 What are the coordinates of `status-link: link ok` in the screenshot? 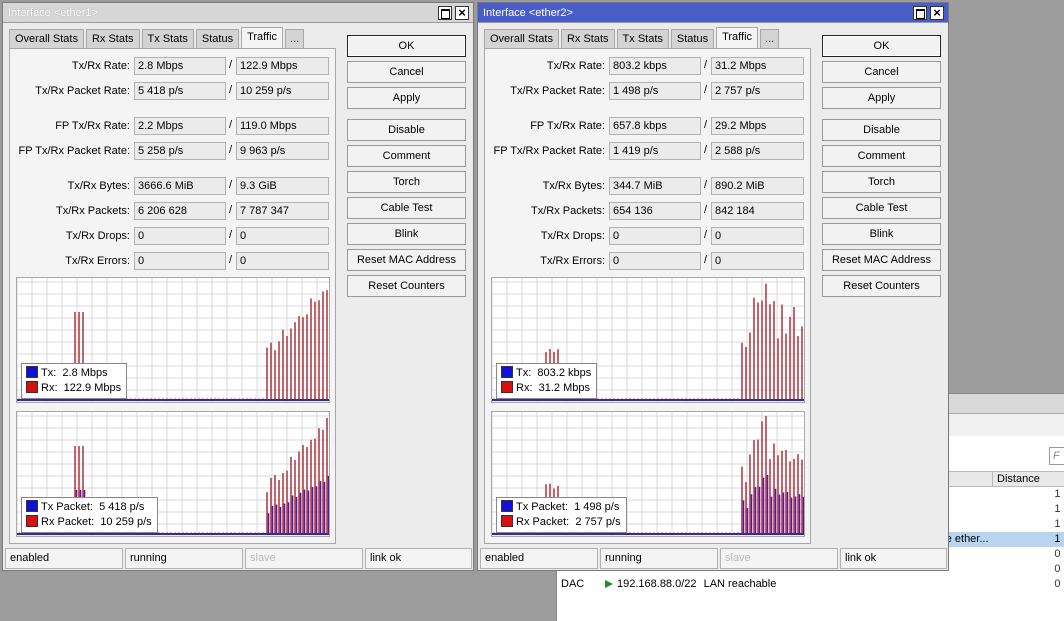 It's located at (418, 558).